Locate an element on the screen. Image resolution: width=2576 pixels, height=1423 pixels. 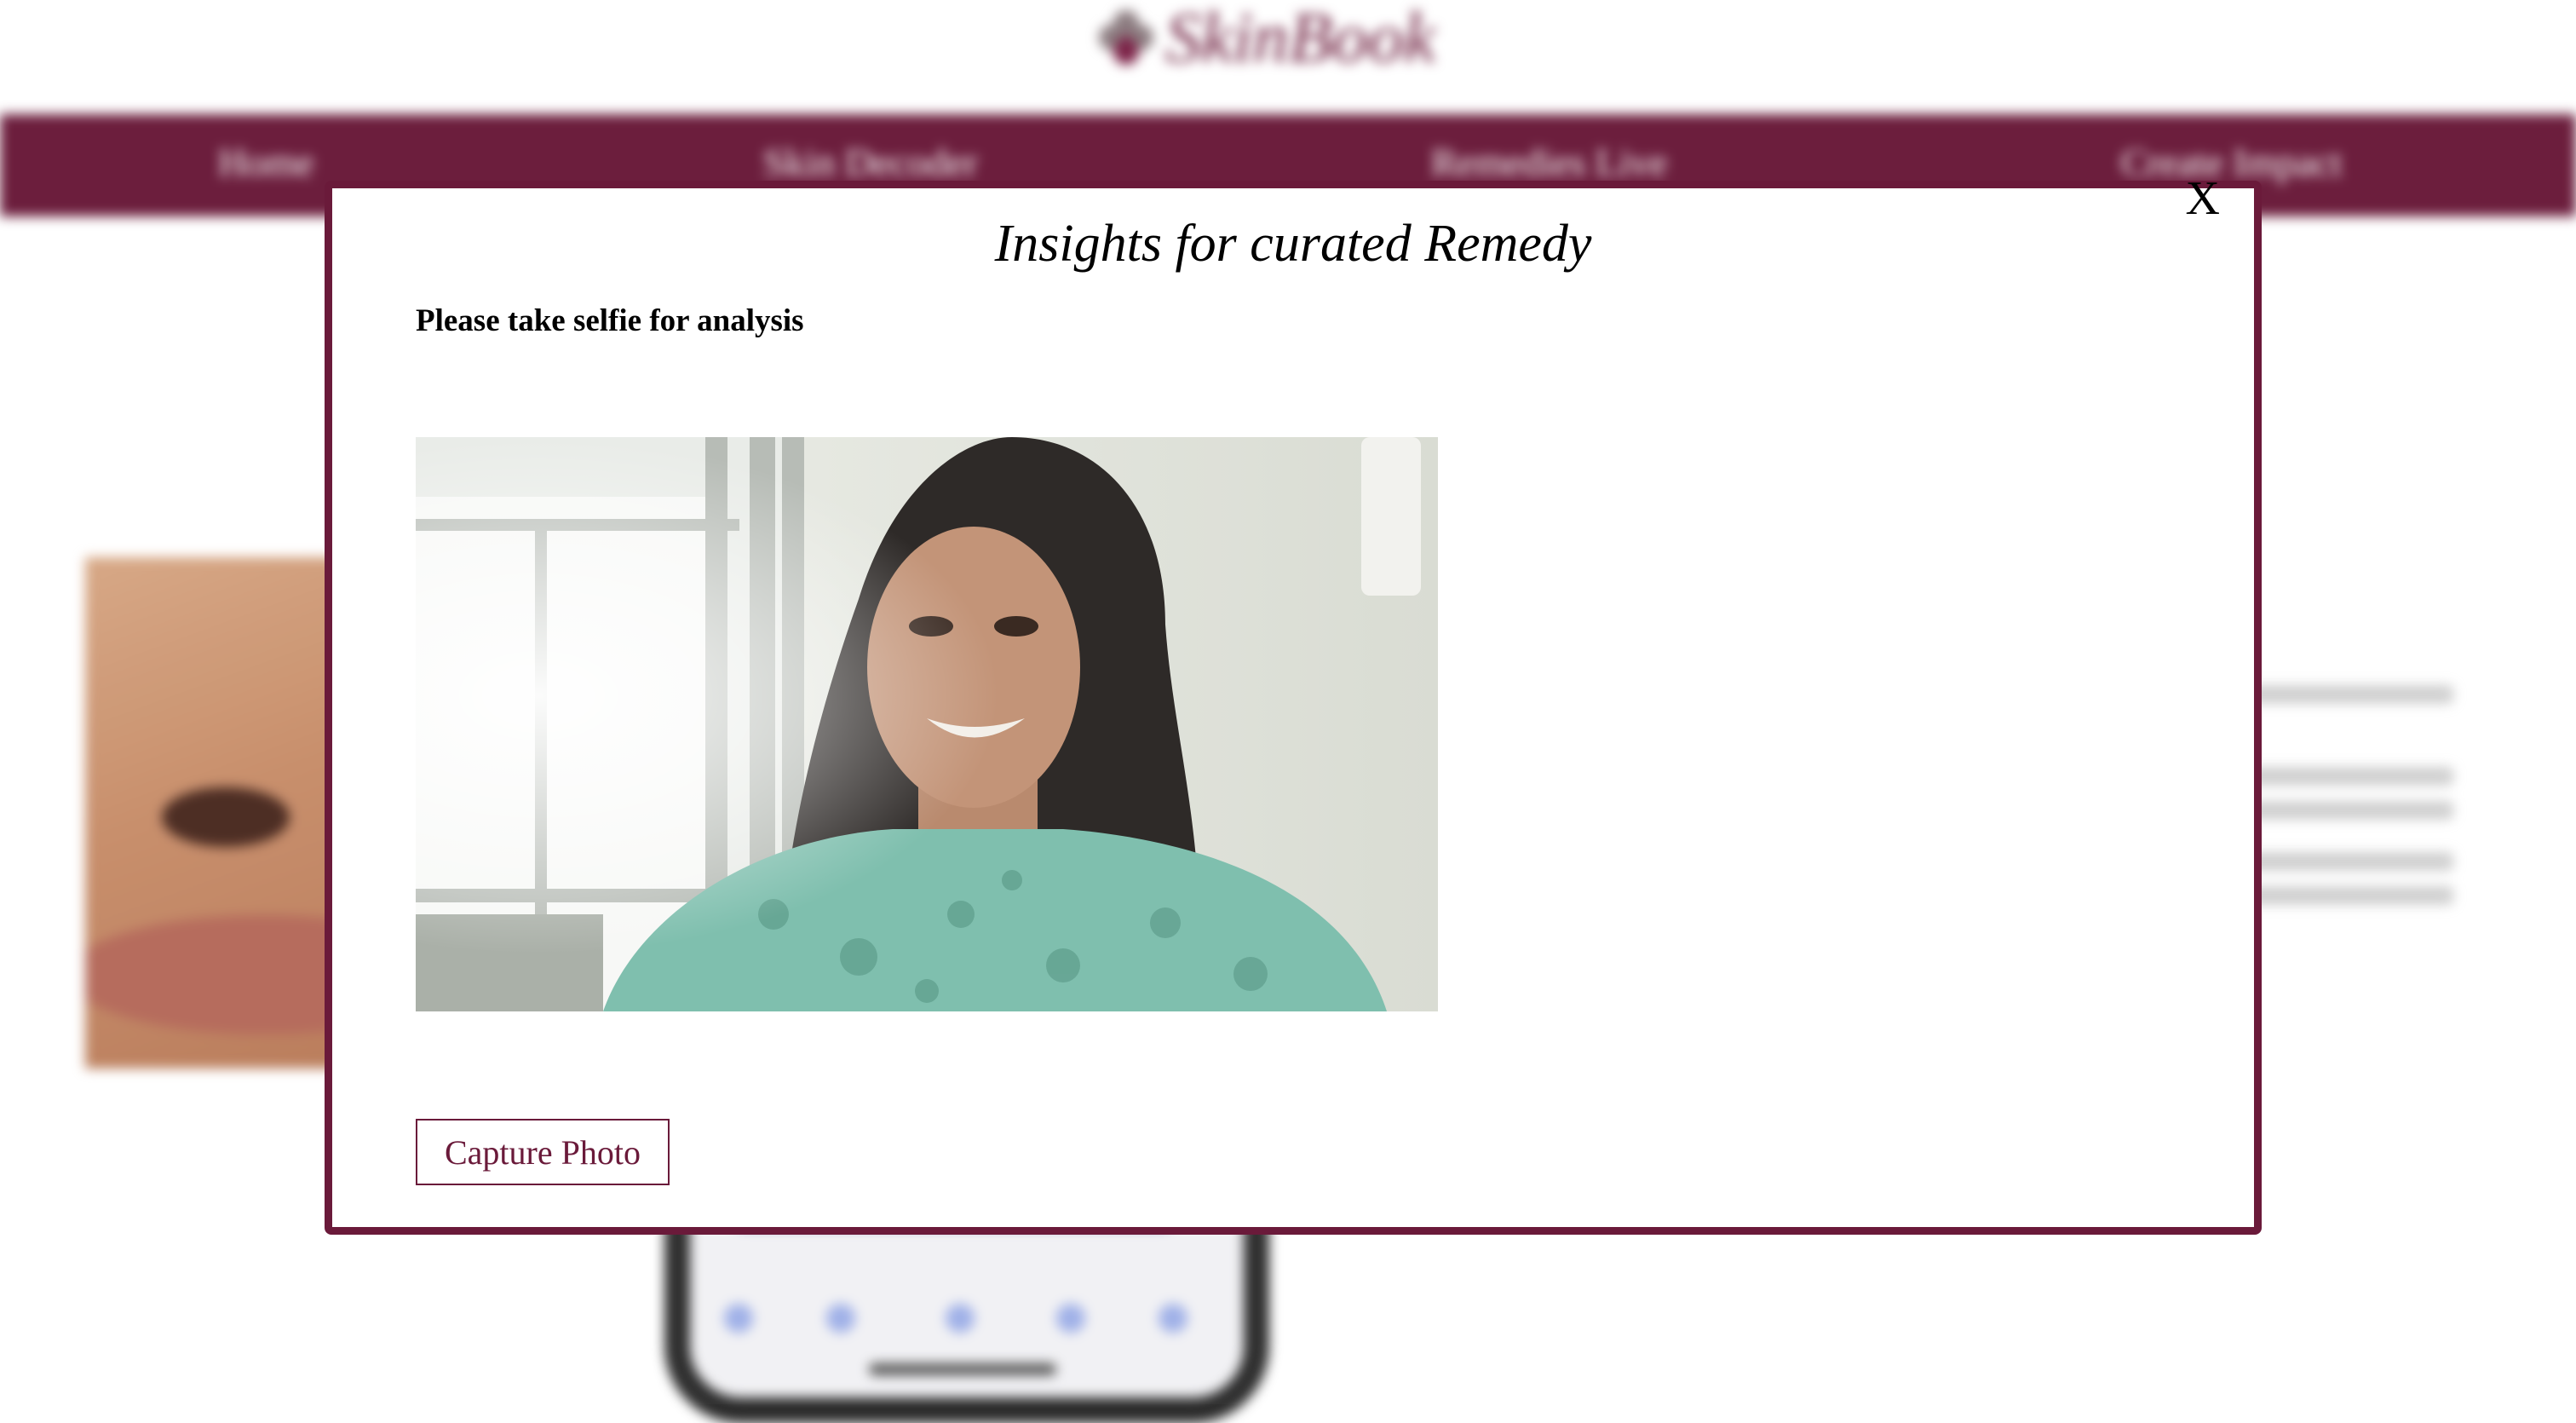
capture-photo-button: Capture Photo is located at coordinates (543, 1152).